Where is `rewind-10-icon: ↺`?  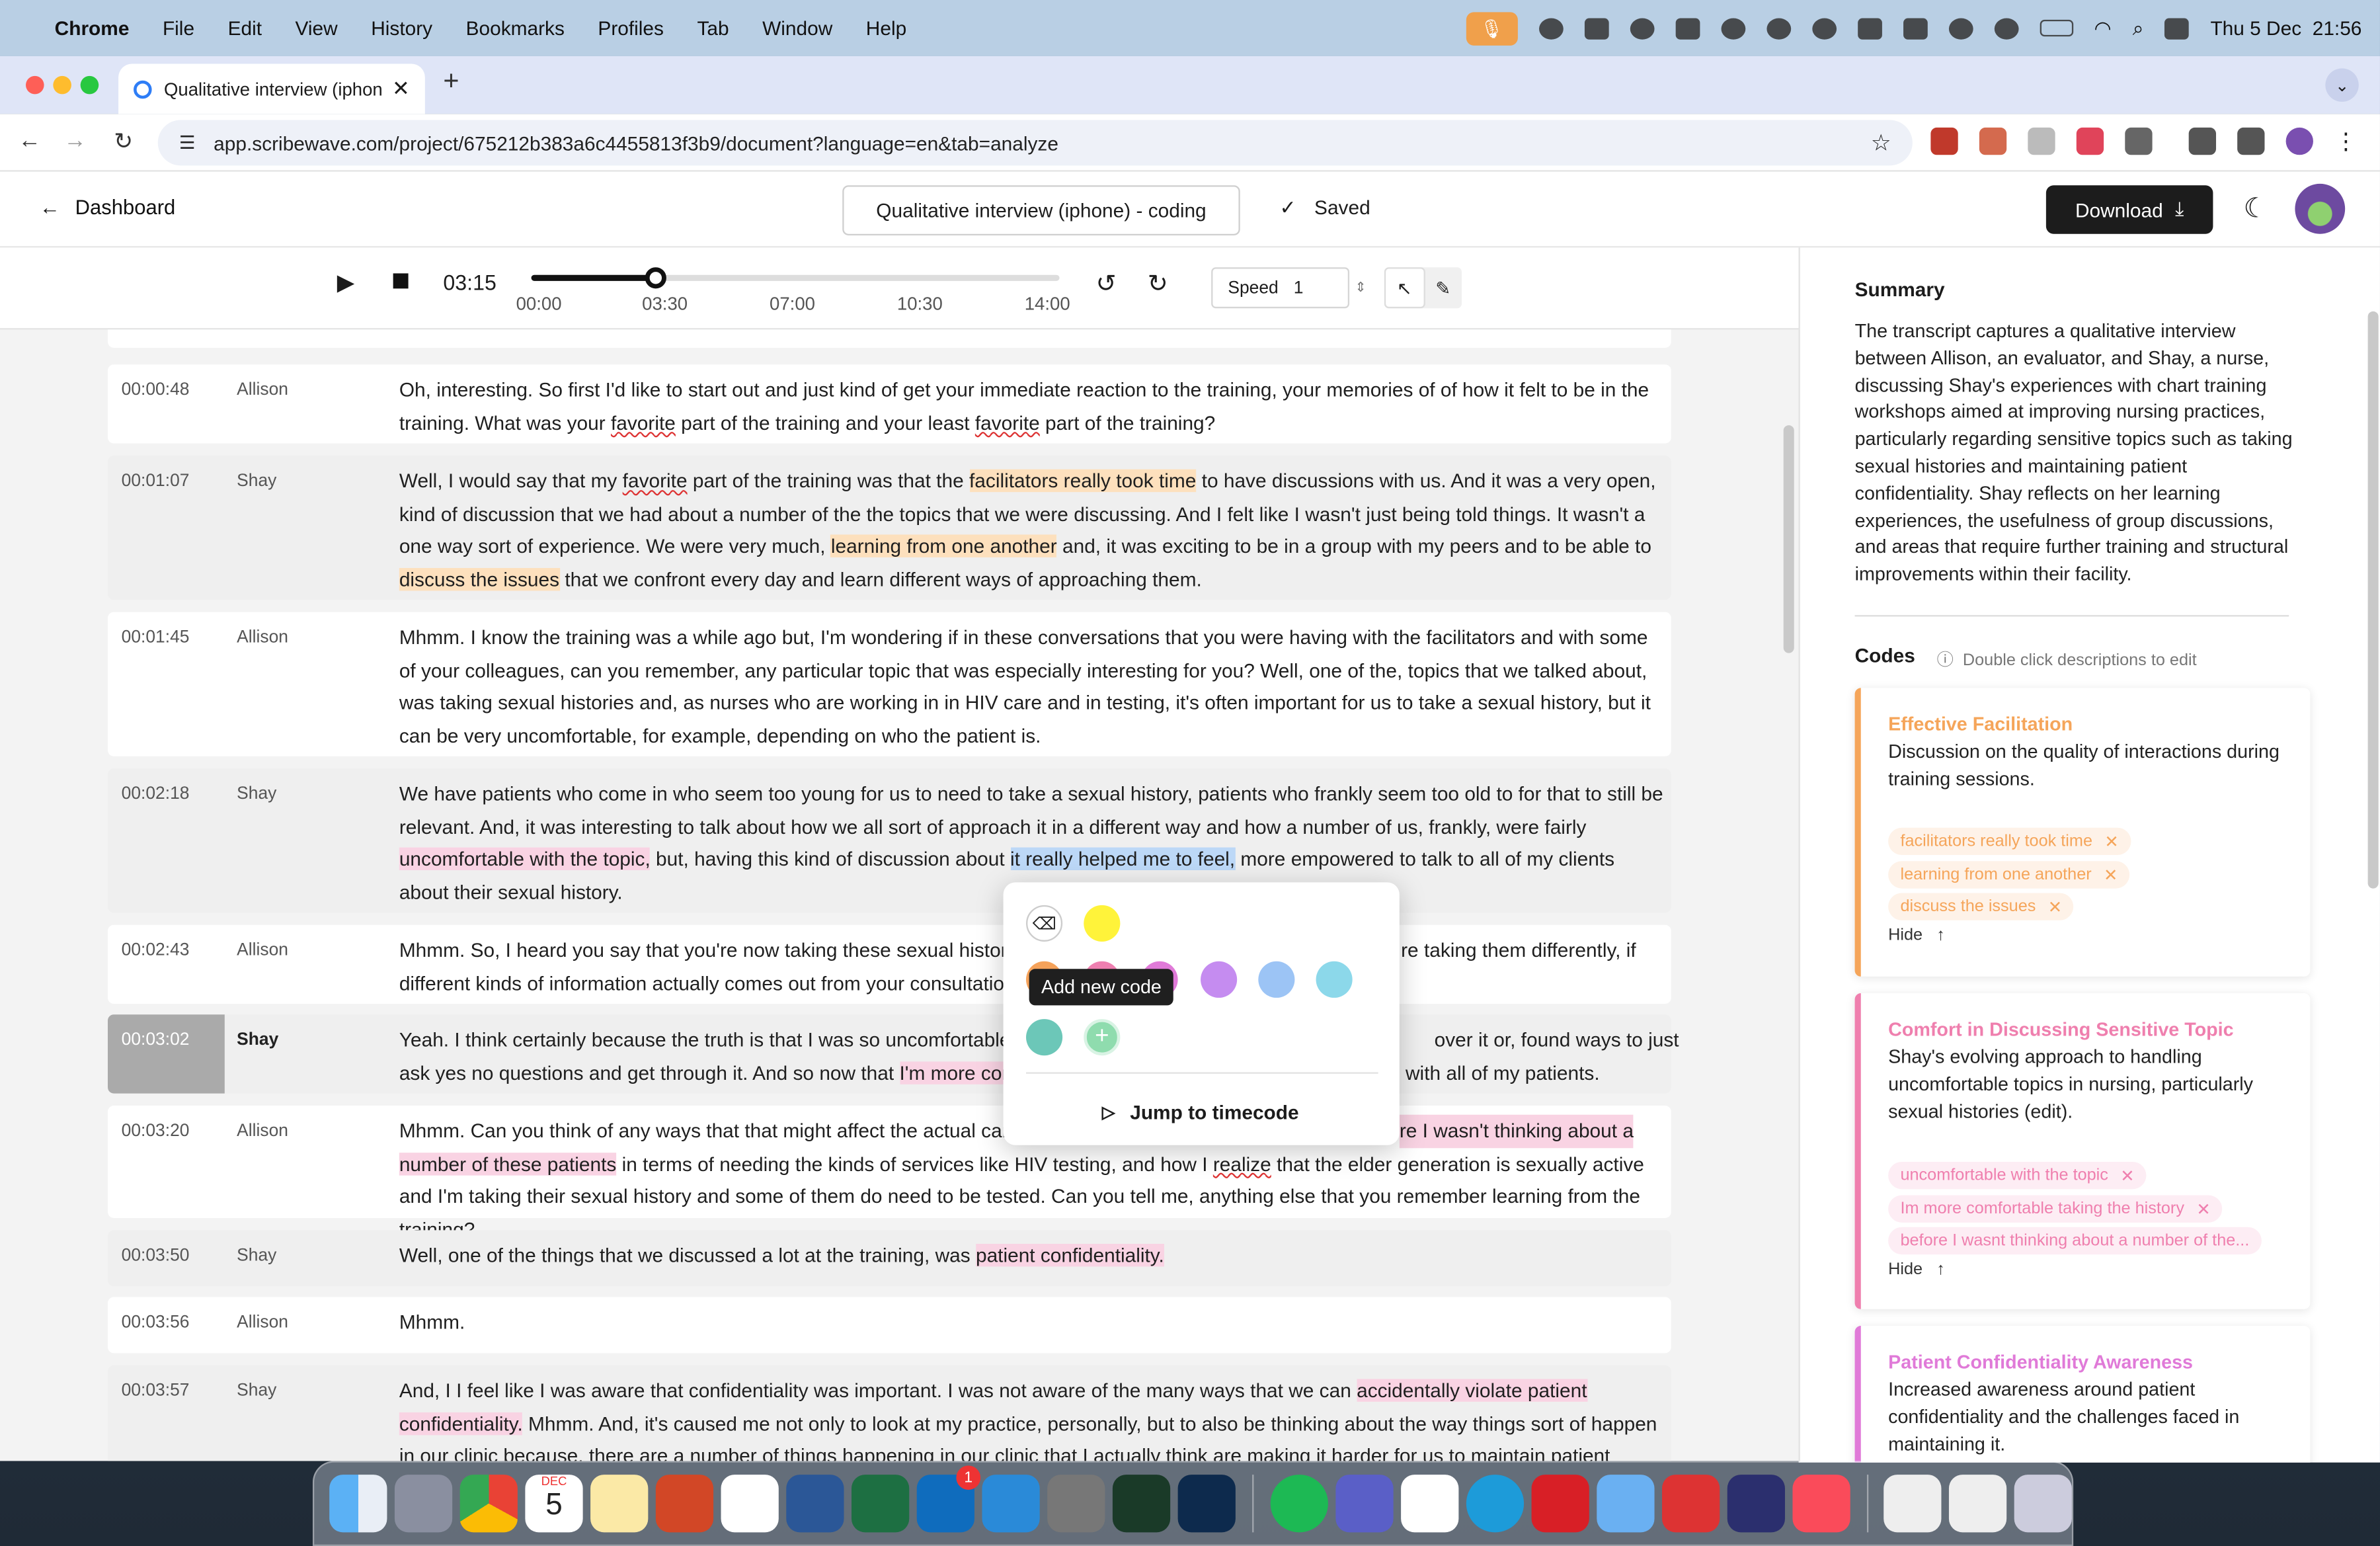 rewind-10-icon: ↺ is located at coordinates (1106, 284).